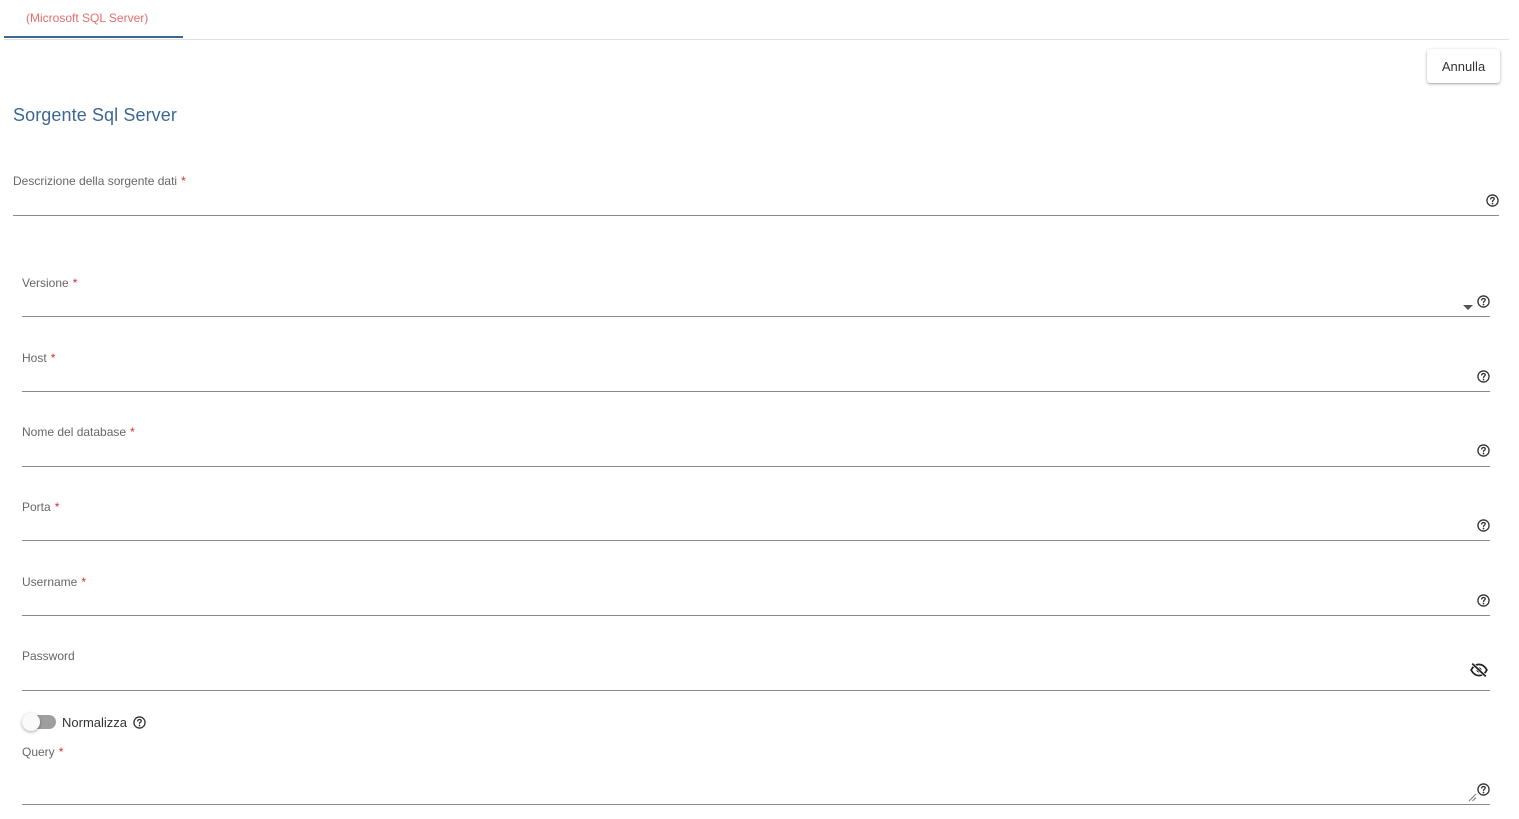 This screenshot has height=819, width=1519. What do you see at coordinates (741, 603) in the screenshot?
I see `username-input` at bounding box center [741, 603].